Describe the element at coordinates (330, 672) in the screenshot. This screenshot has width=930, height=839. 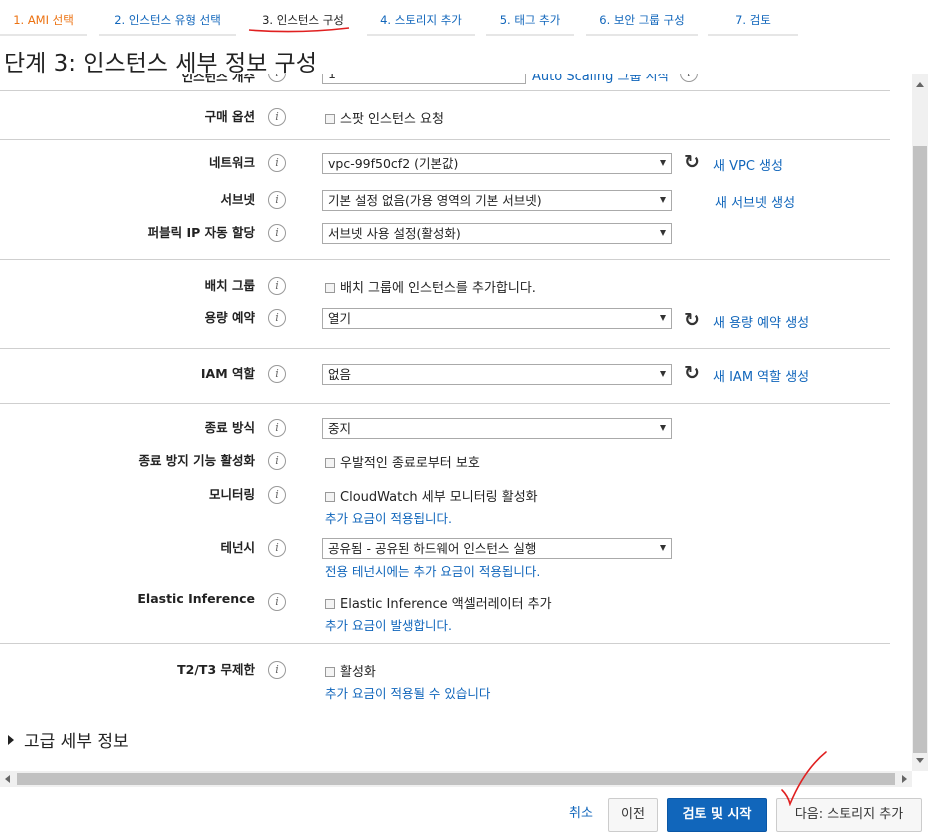
I see `t2t3-unlimited-checkbox` at that location.